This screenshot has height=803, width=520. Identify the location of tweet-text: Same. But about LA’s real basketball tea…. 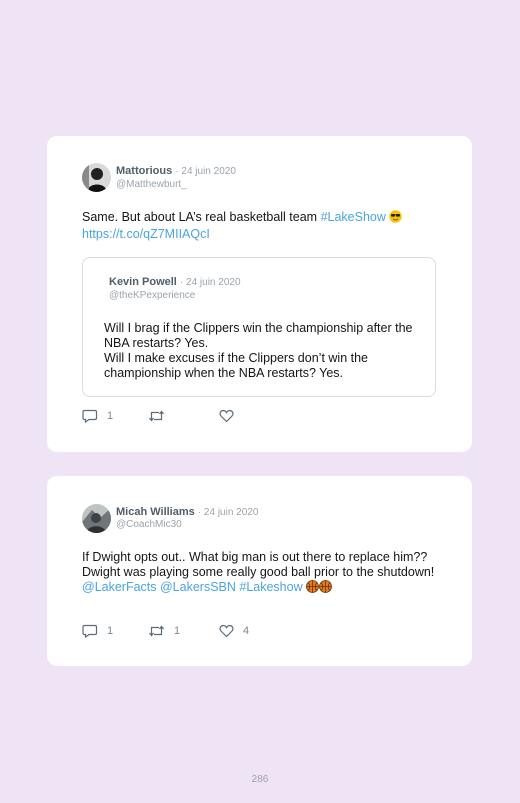
(266, 226).